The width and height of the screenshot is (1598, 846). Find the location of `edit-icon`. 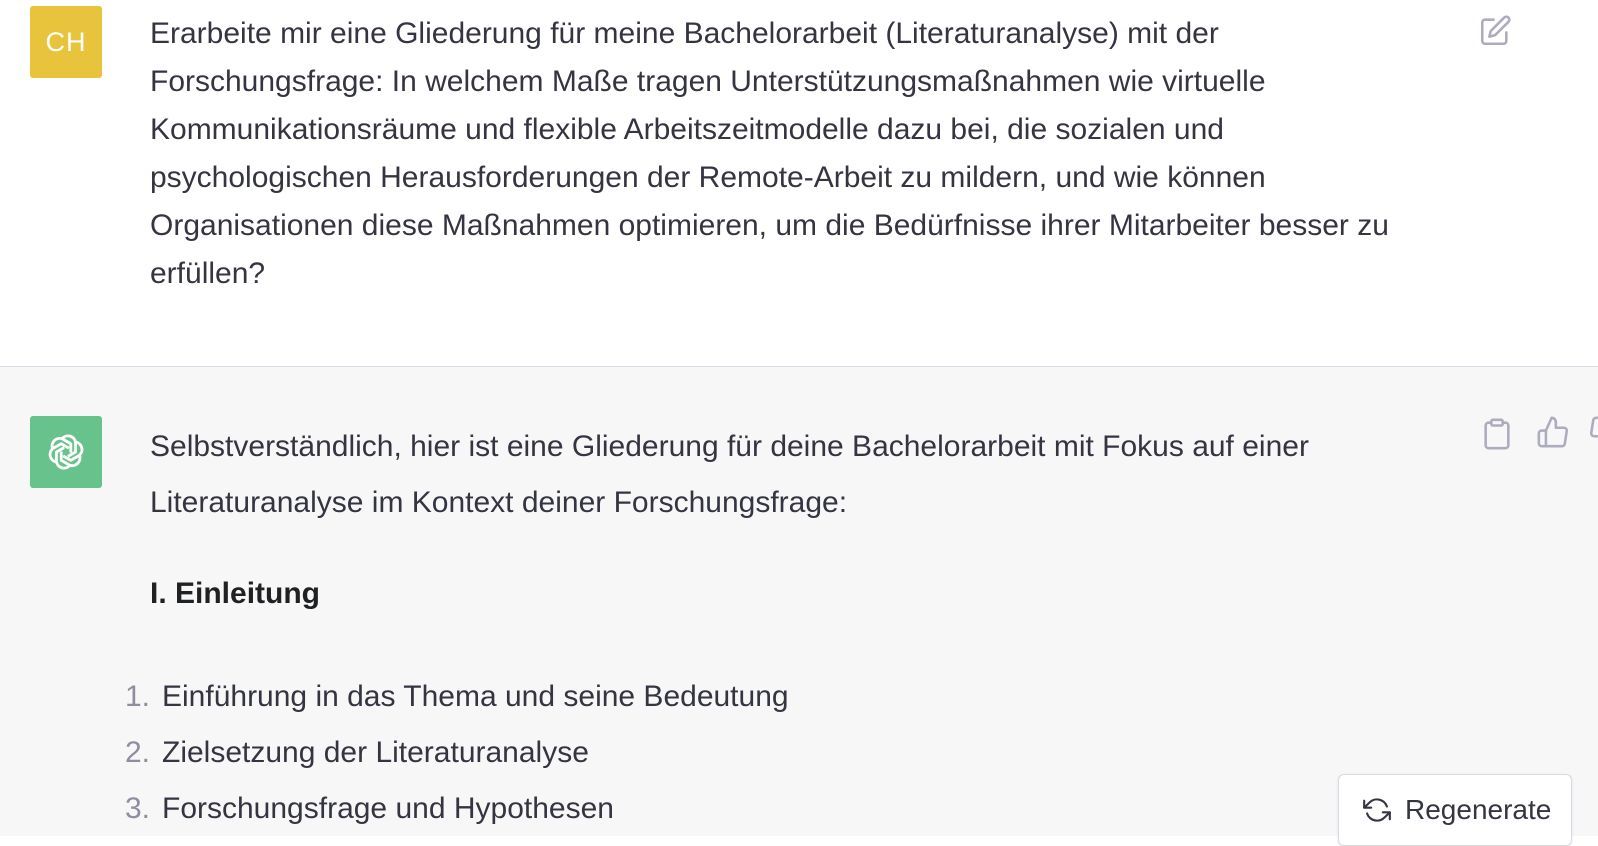

edit-icon is located at coordinates (1495, 31).